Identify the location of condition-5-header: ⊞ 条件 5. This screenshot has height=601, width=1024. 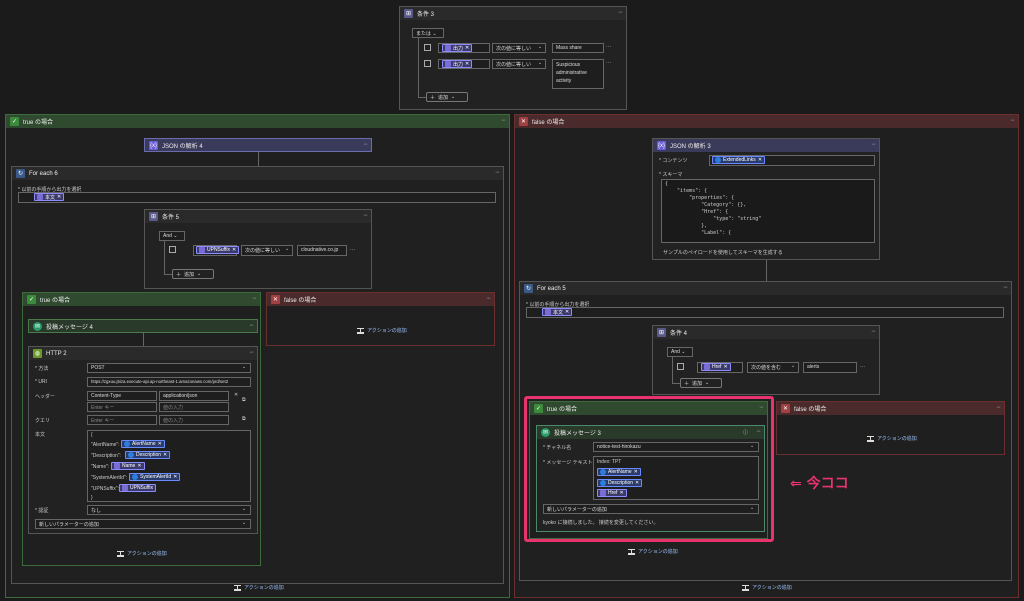
(258, 216).